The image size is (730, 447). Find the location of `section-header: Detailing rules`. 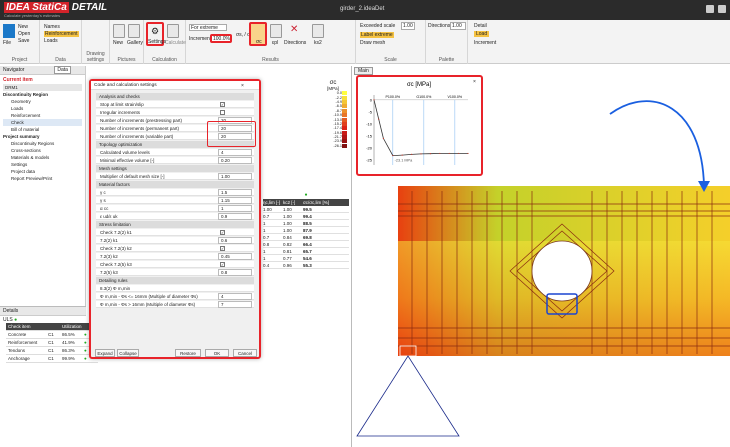

section-header: Detailing rules is located at coordinates (175, 280).